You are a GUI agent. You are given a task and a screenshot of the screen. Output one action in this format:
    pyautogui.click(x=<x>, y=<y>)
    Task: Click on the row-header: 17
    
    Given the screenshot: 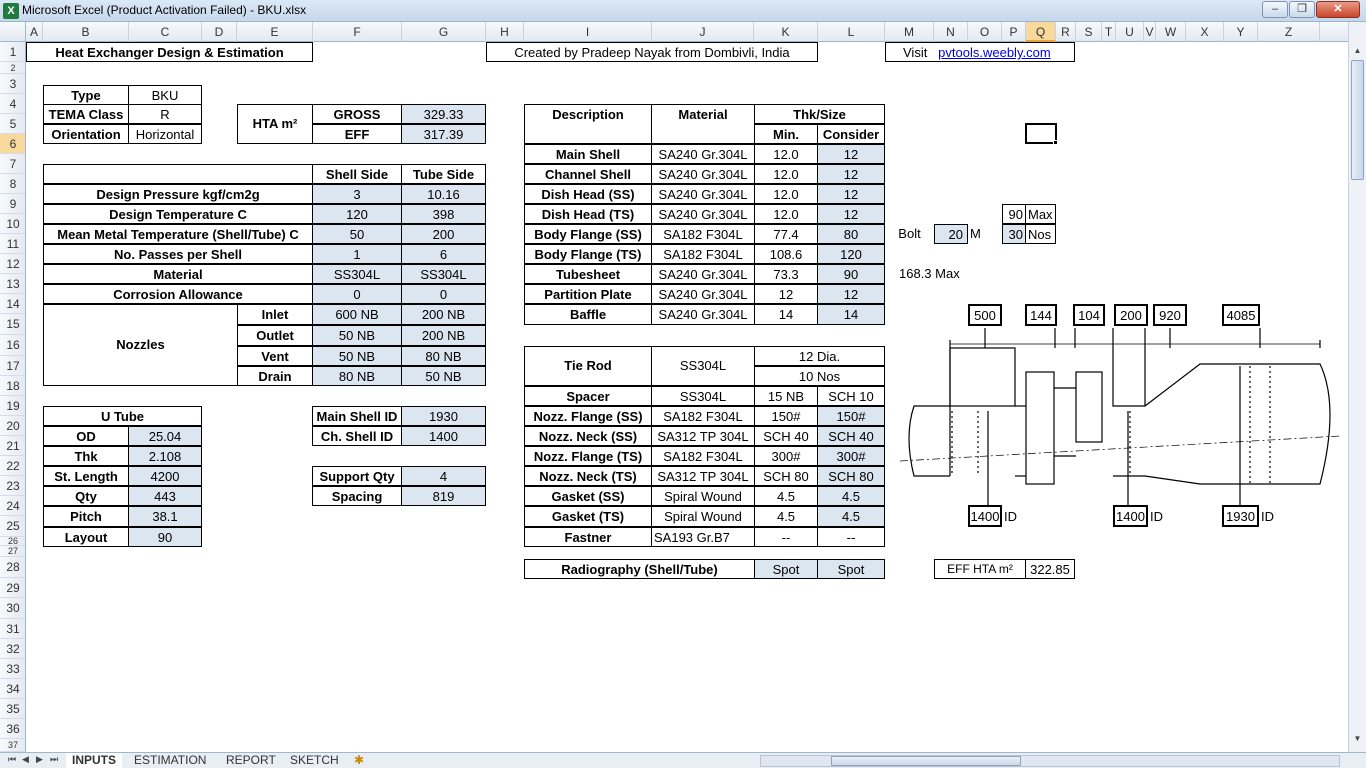 What is the action you would take?
    pyautogui.click(x=12, y=366)
    